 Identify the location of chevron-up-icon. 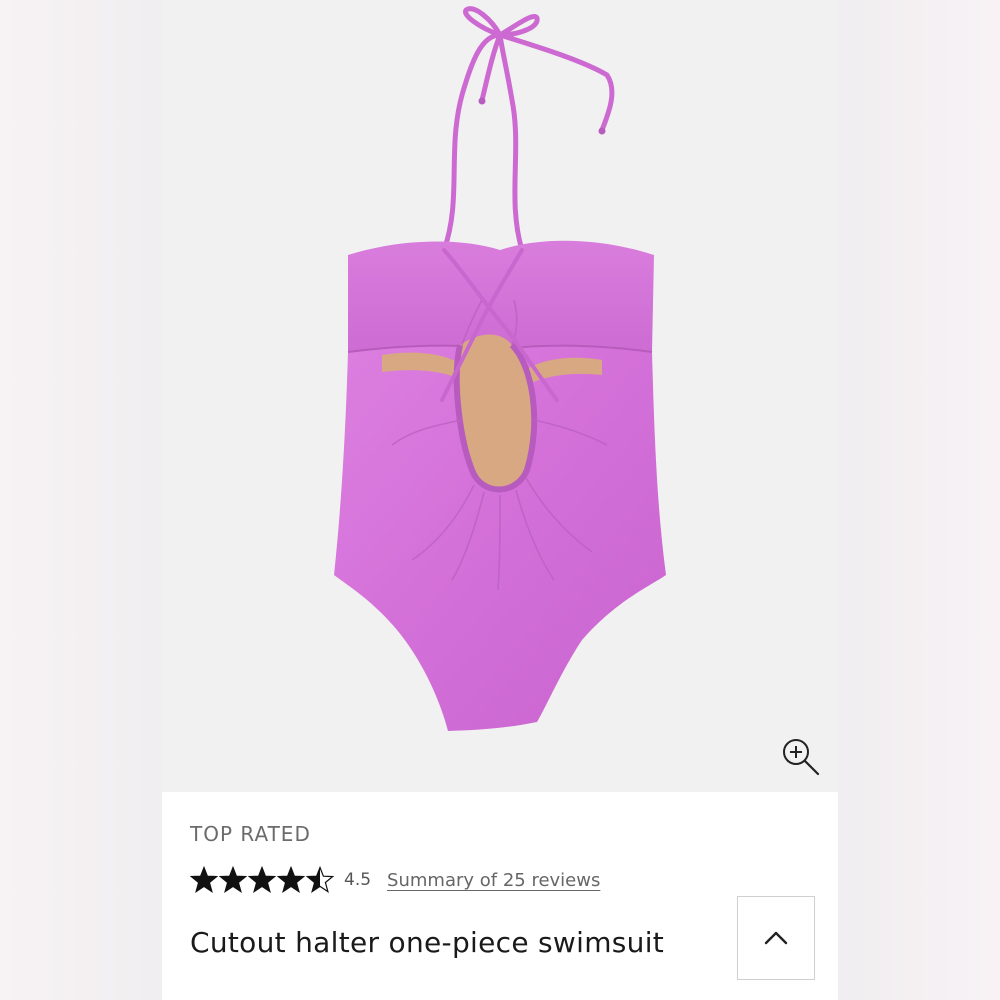
(776, 938).